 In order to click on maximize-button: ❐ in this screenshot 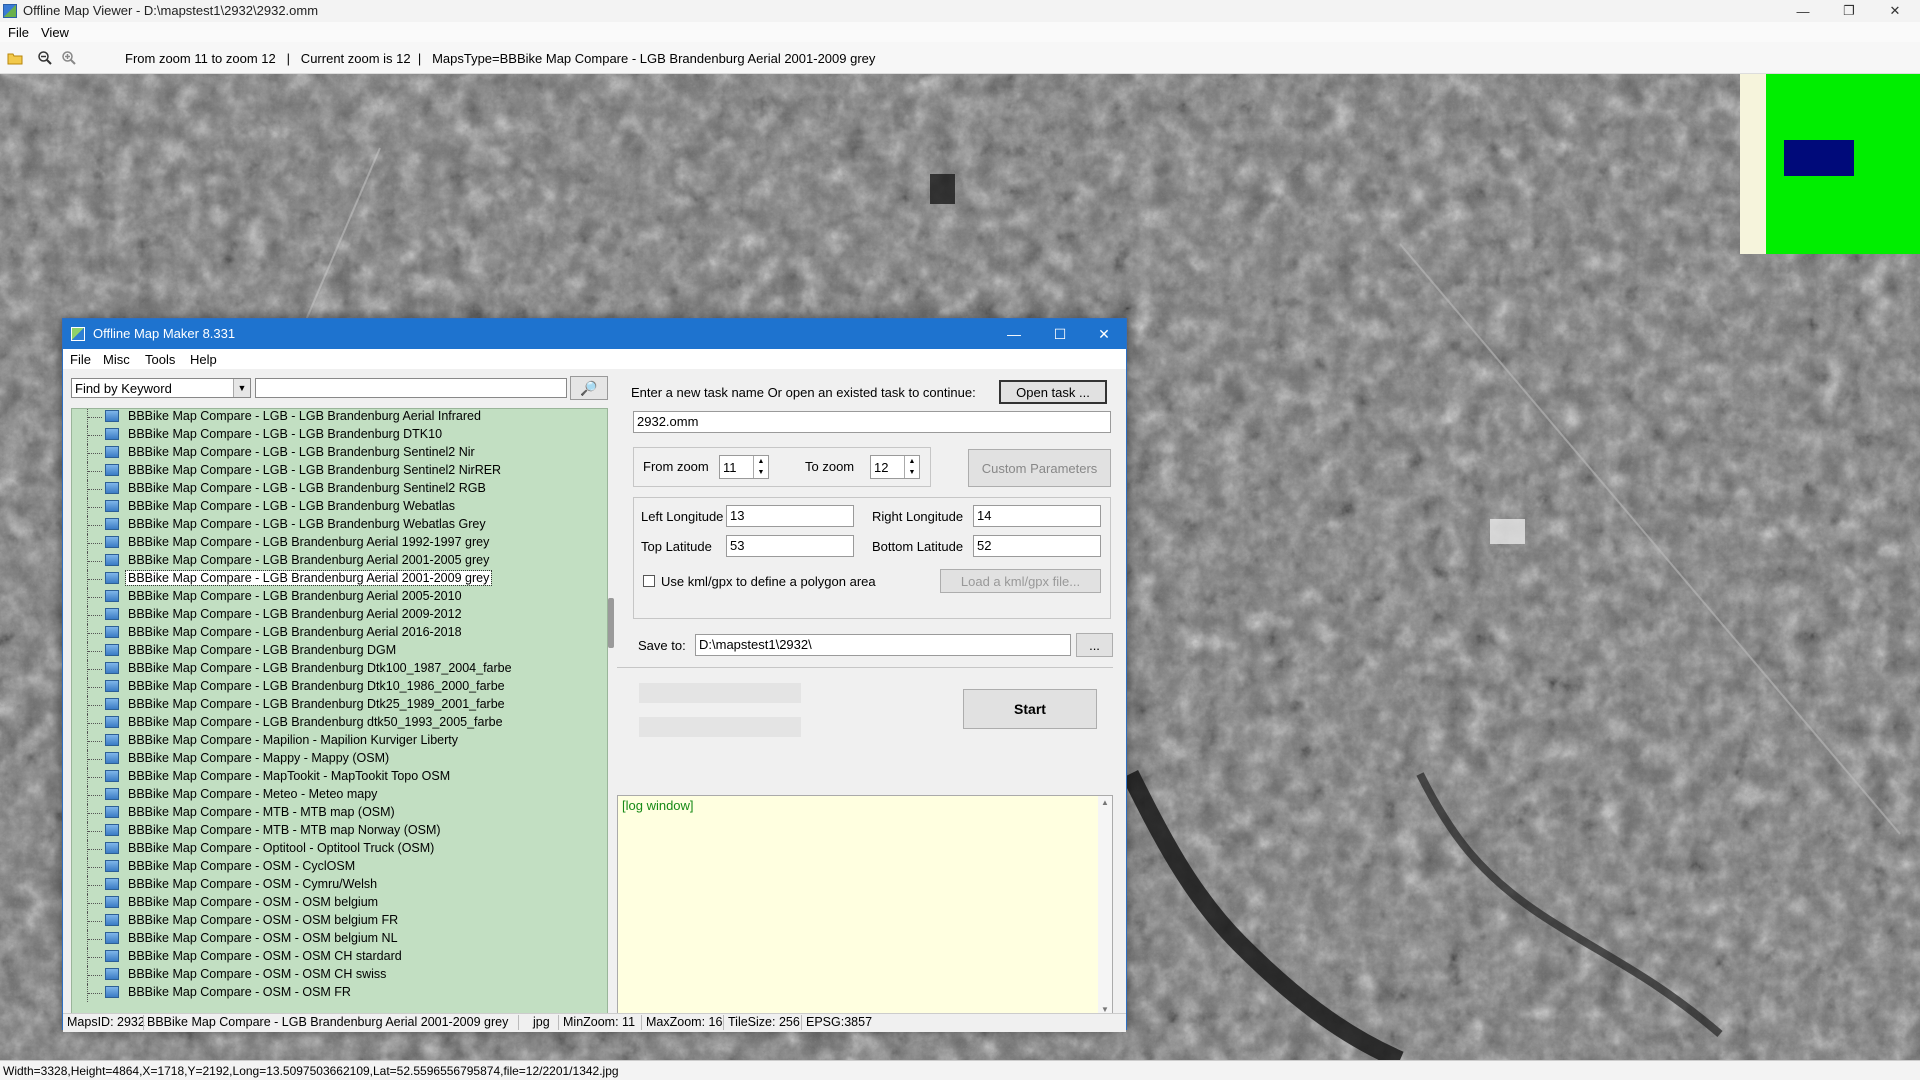, I will do `click(1849, 11)`.